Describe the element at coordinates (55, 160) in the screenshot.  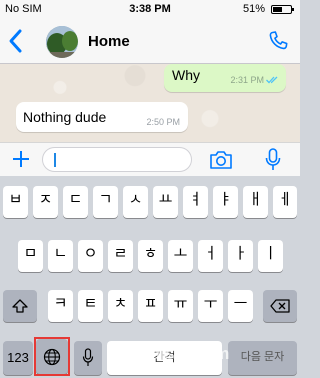
I see `text-caret` at that location.